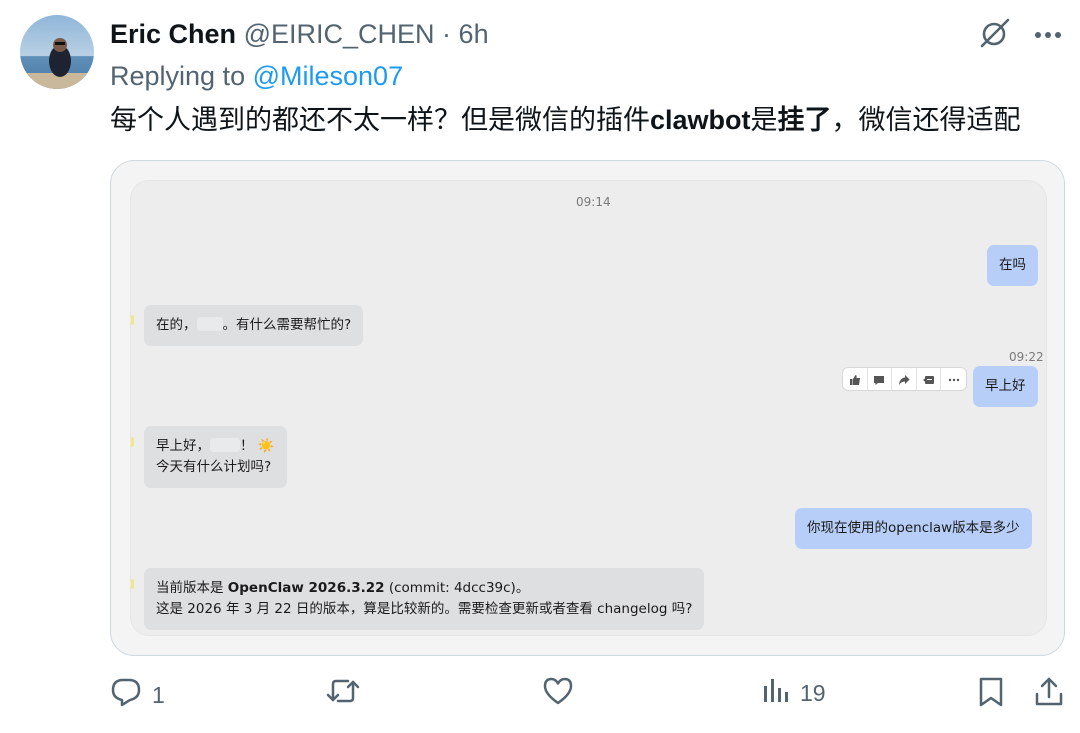 Image resolution: width=1080 pixels, height=733 pixels. What do you see at coordinates (1012, 265) in the screenshot?
I see `chat-message-sent: 在吗` at bounding box center [1012, 265].